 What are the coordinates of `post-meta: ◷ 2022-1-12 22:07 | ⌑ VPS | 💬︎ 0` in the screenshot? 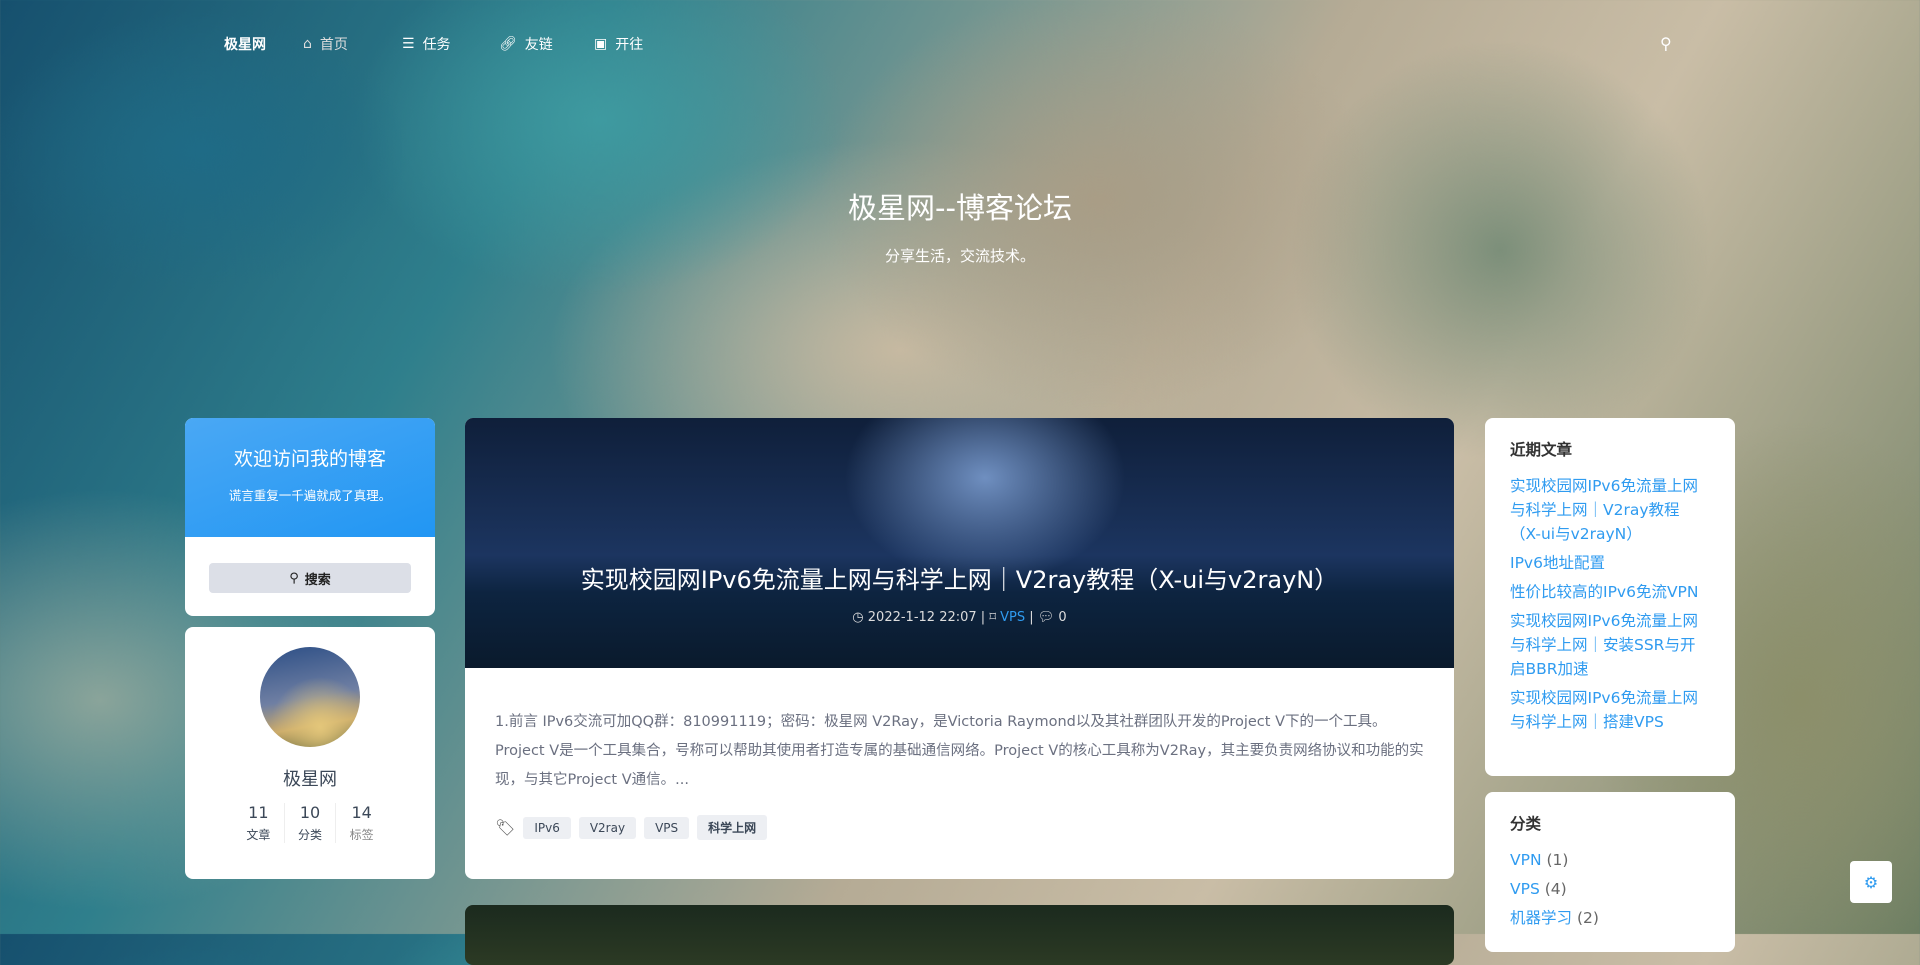 It's located at (959, 617).